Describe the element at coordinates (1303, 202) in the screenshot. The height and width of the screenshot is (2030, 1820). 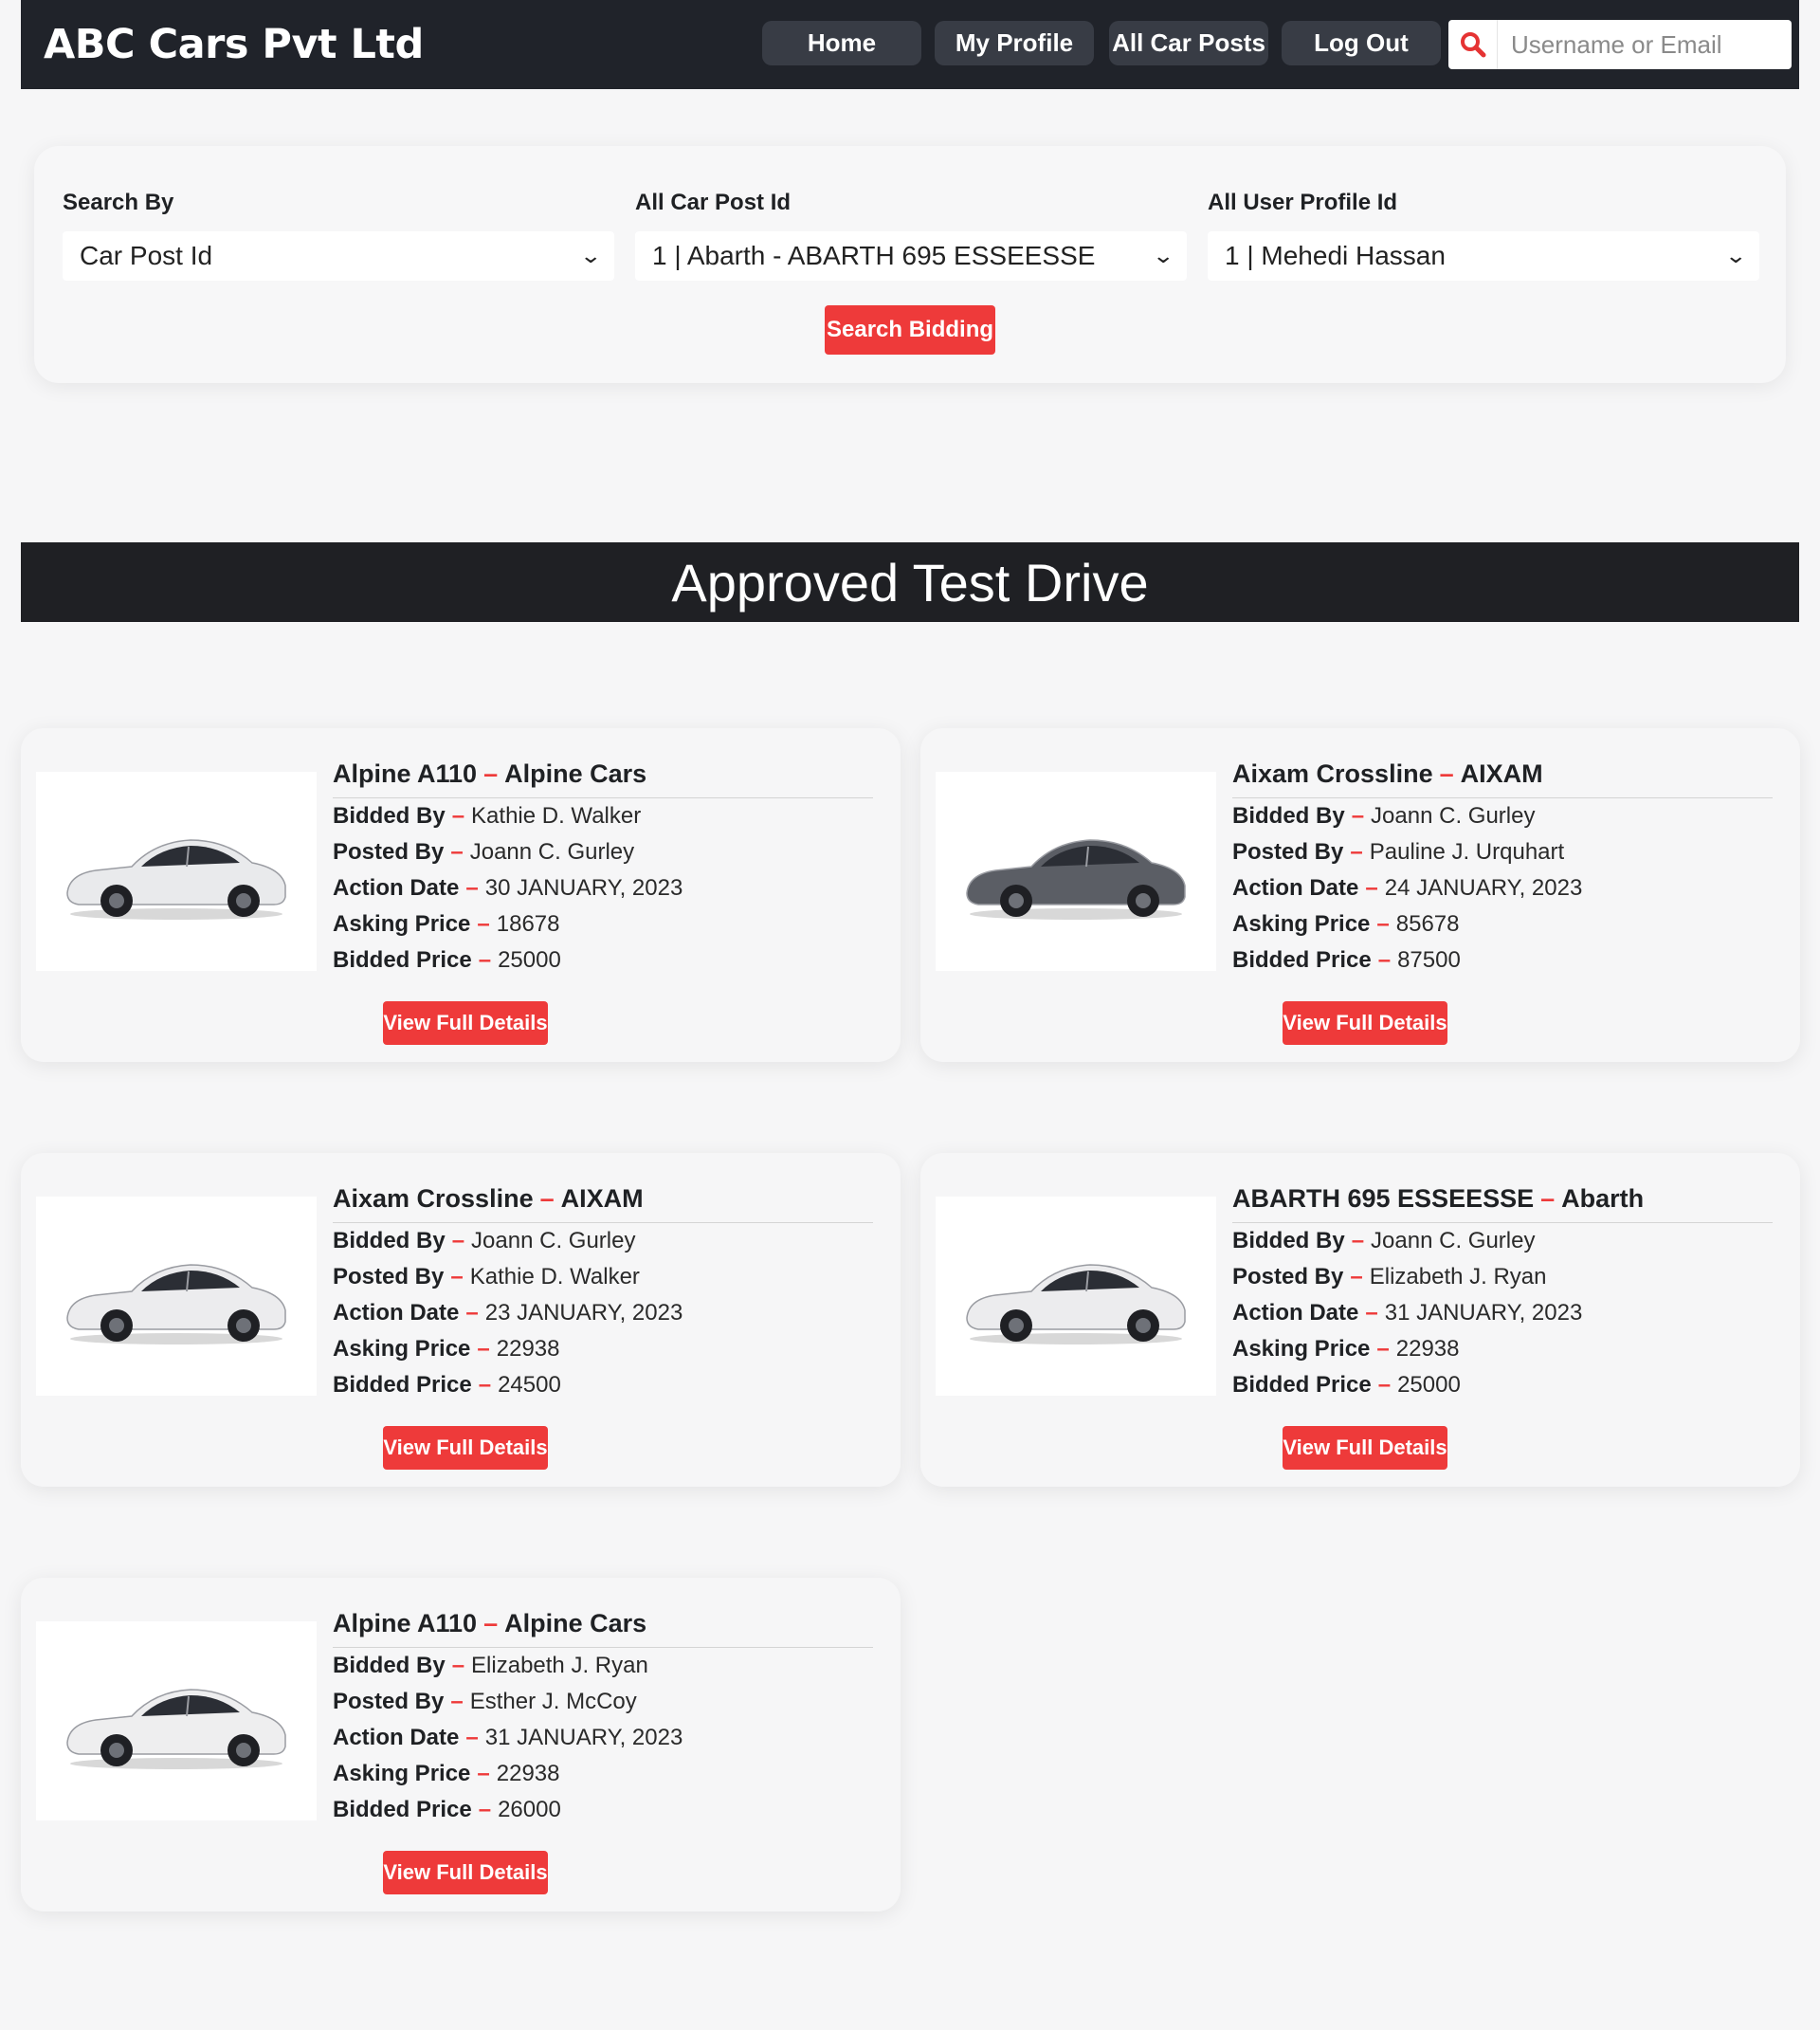
I see `user-profile-id-label: All User Profile Id` at that location.